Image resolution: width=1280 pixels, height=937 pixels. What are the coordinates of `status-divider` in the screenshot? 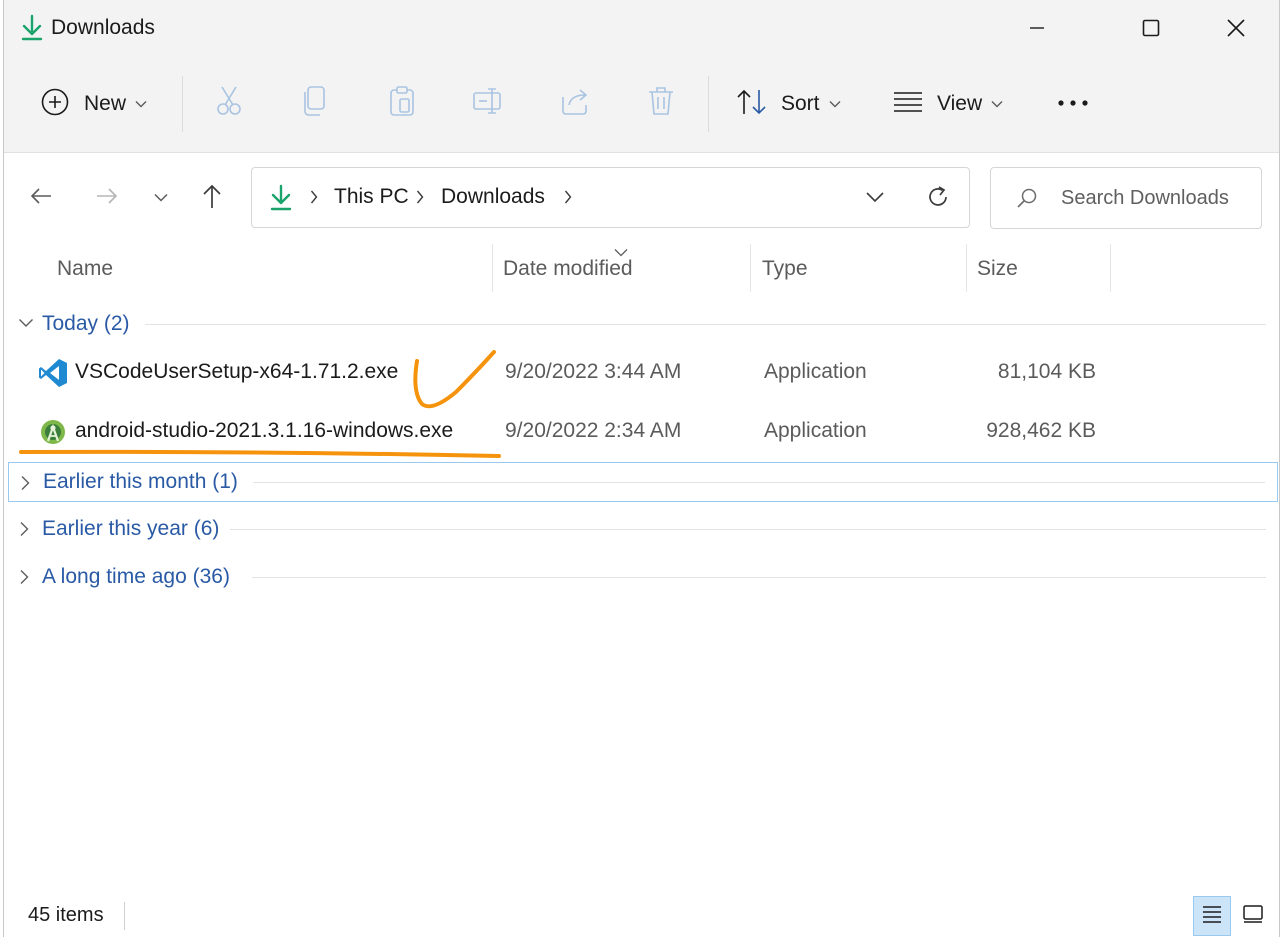 It's located at (124, 916).